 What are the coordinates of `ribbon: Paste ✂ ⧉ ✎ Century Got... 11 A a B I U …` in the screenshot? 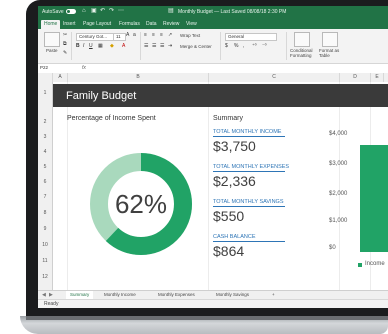 It's located at (213, 46).